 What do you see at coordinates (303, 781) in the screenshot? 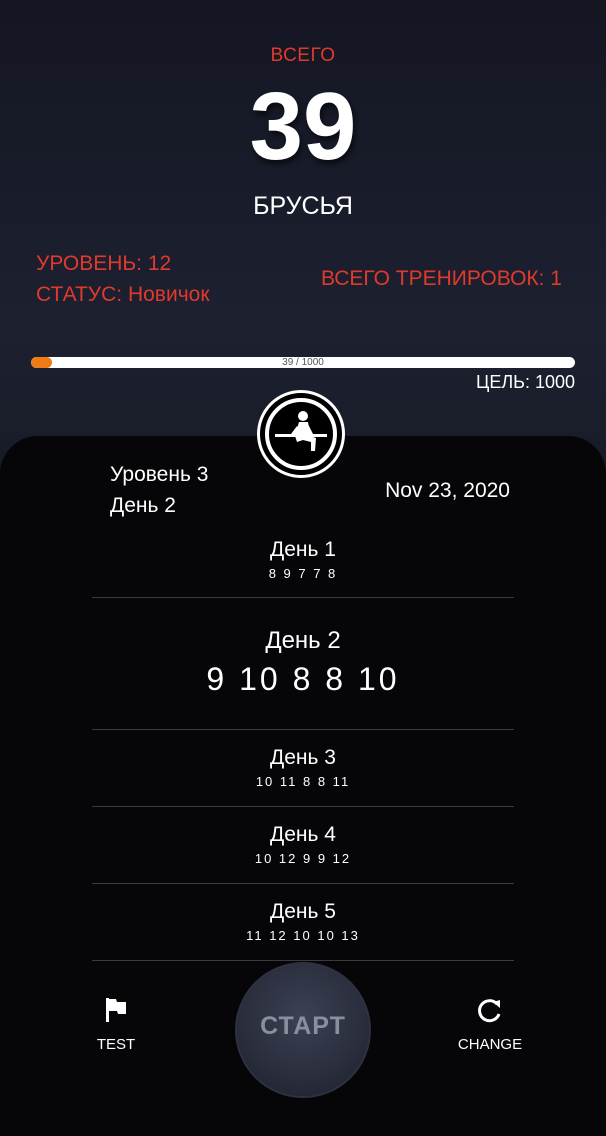
I see `day-reps: 10 11 8 8 11` at bounding box center [303, 781].